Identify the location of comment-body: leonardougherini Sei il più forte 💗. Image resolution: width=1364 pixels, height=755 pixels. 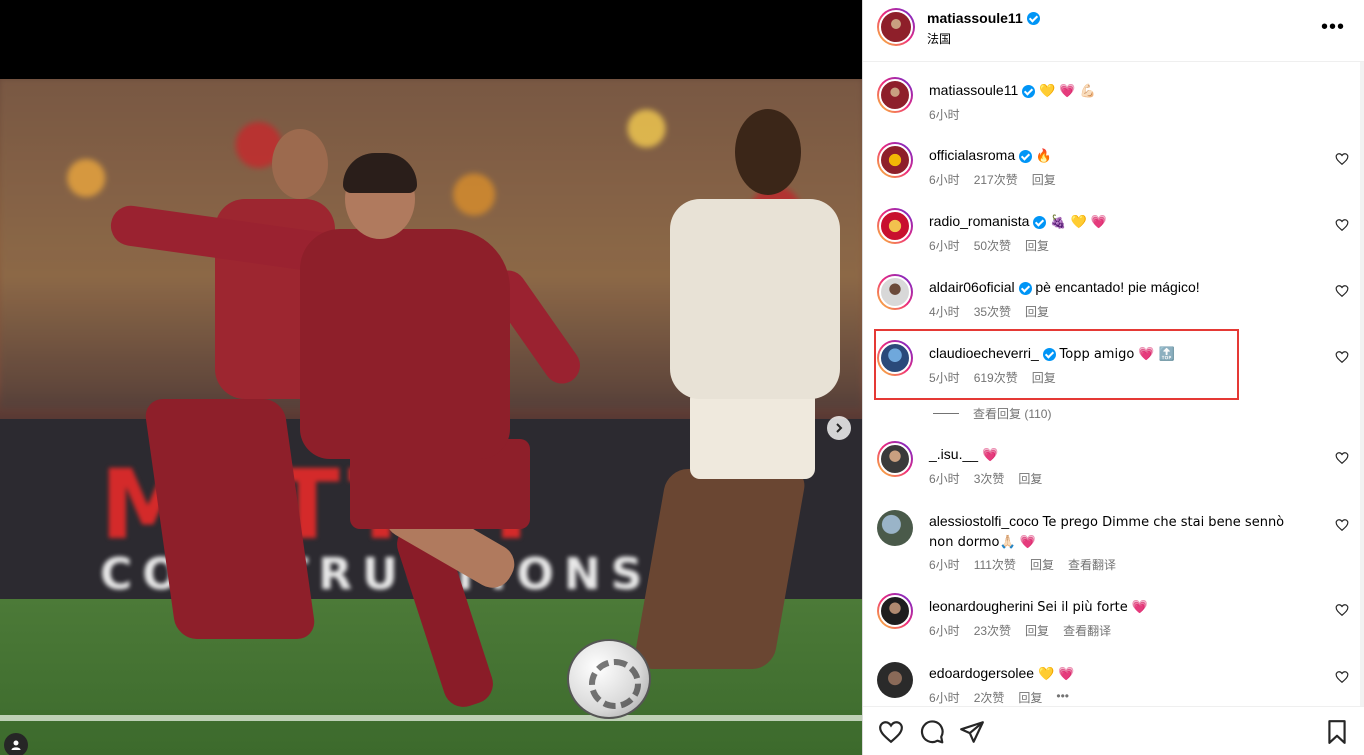
(1119, 607).